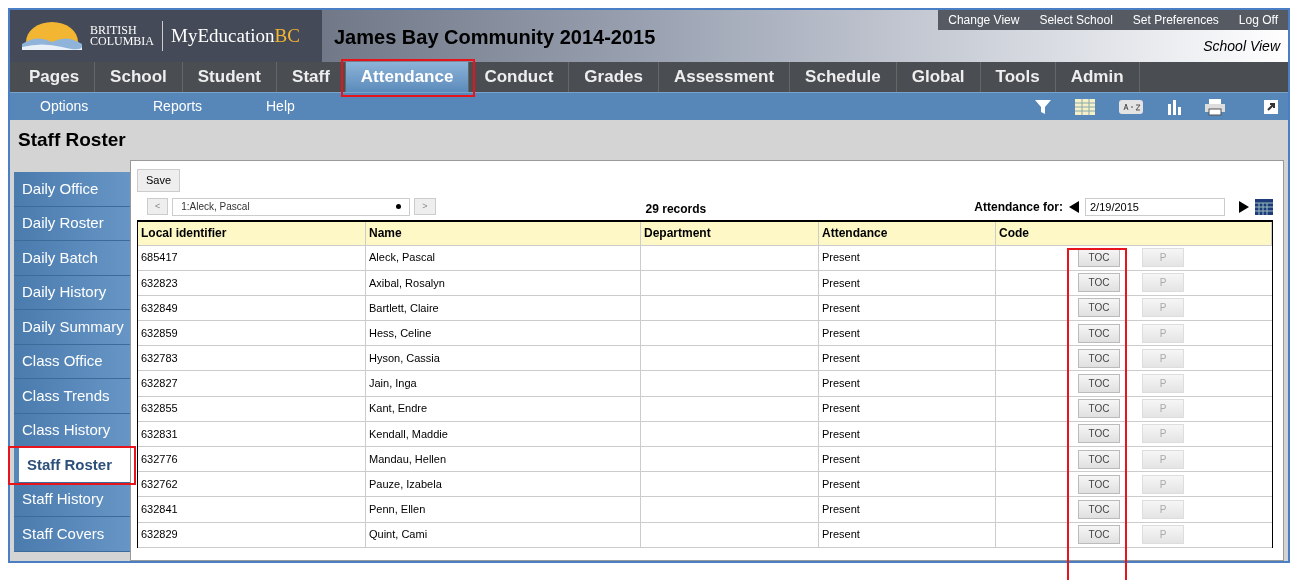  I want to click on save-button: Save, so click(159, 180).